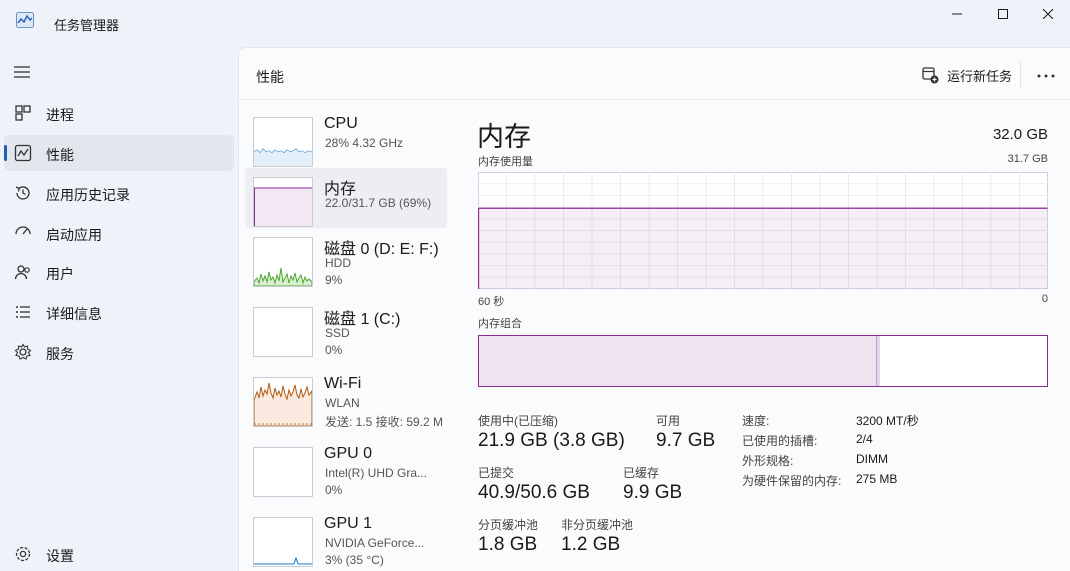 The height and width of the screenshot is (571, 1070). What do you see at coordinates (119, 312) in the screenshot?
I see `sidebar-item-details: 详细信息` at bounding box center [119, 312].